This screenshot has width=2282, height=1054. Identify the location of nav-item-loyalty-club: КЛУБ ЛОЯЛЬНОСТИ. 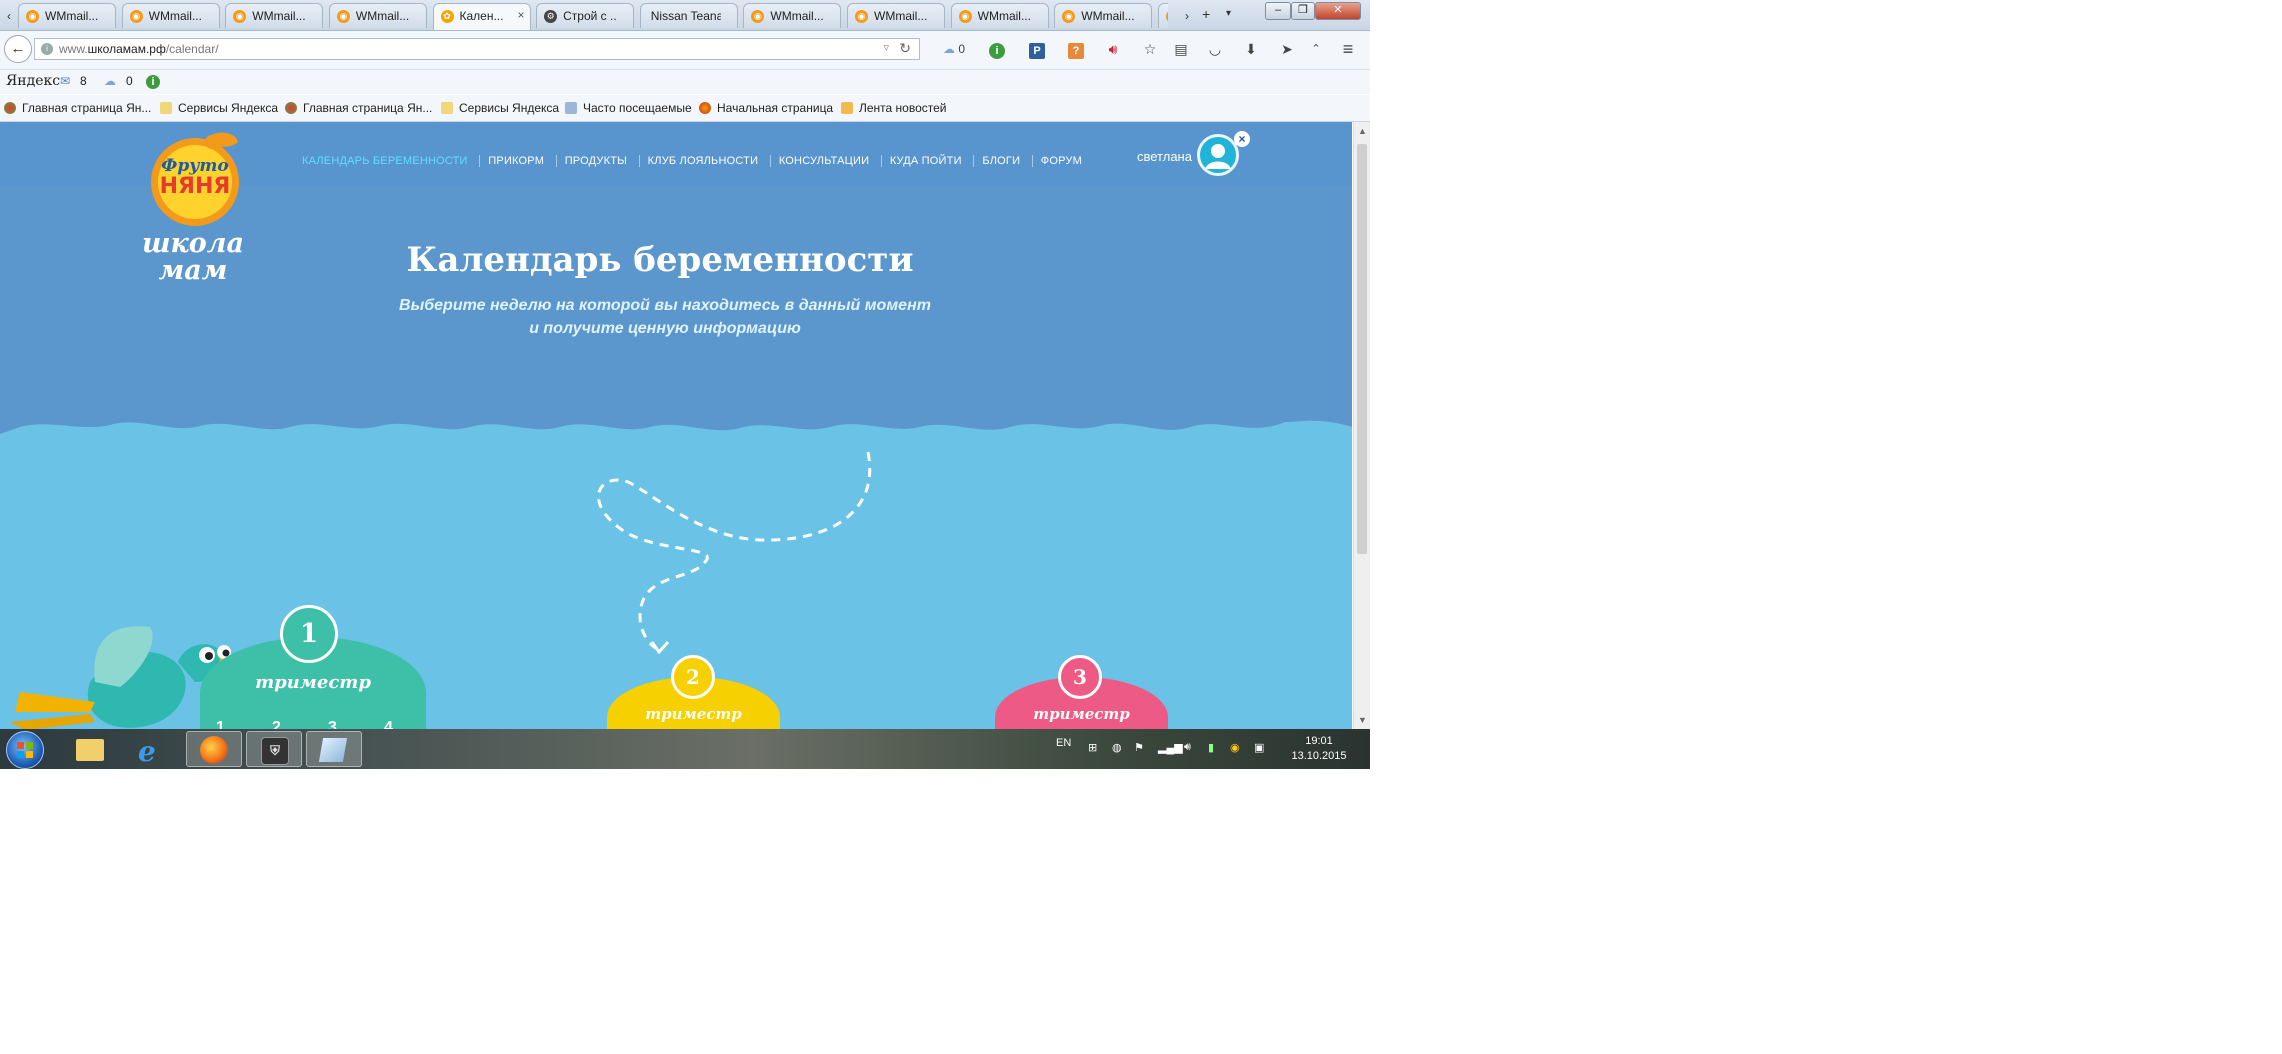
(702, 161).